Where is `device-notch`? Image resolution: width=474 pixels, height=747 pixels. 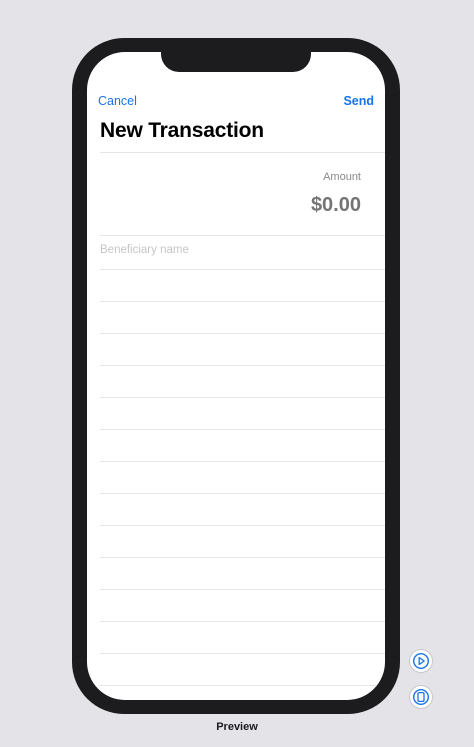
device-notch is located at coordinates (236, 62).